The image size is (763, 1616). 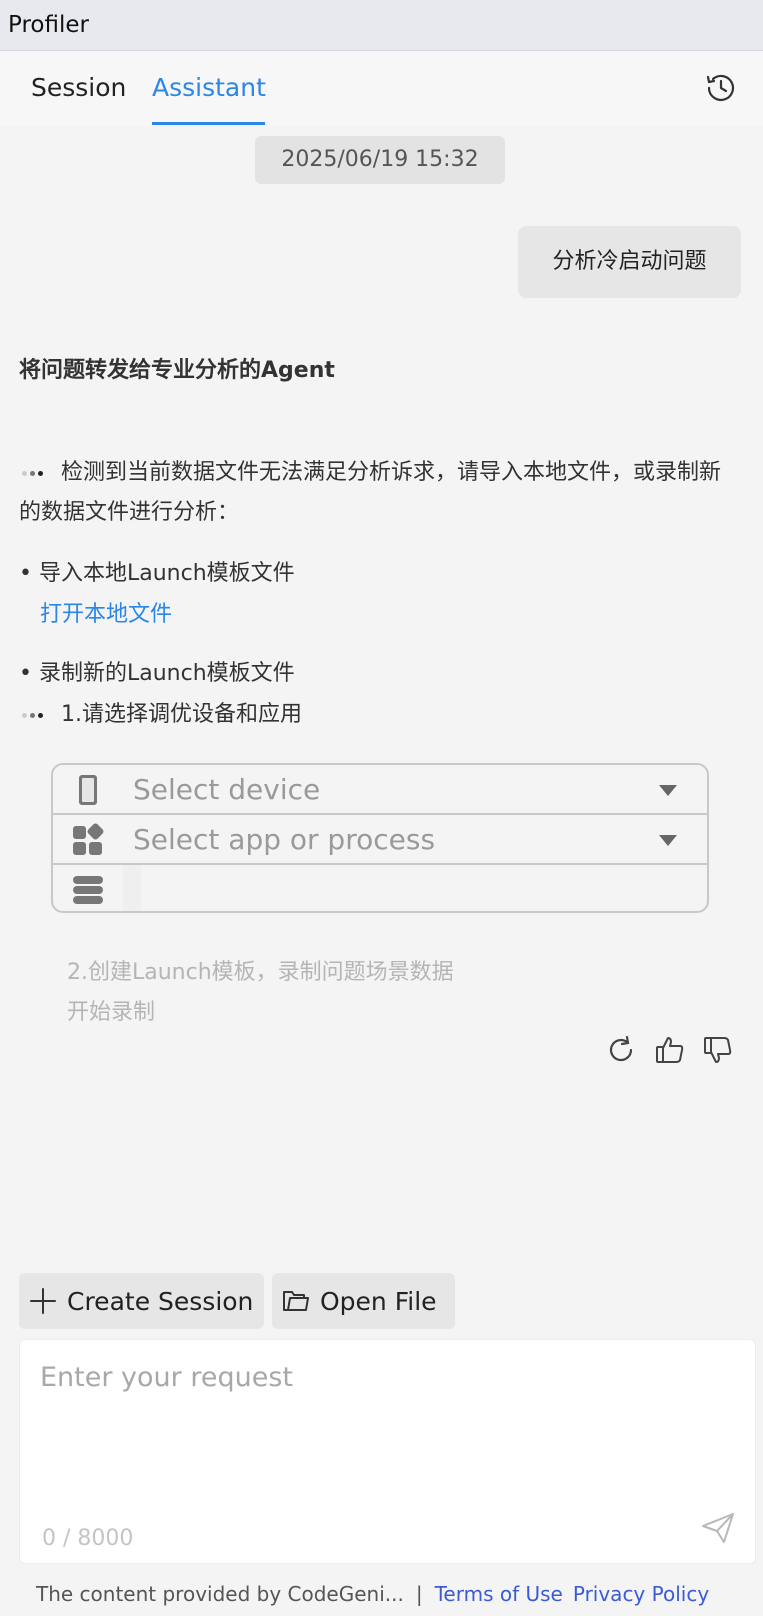 What do you see at coordinates (88, 840) in the screenshot?
I see `apps-grid-icon` at bounding box center [88, 840].